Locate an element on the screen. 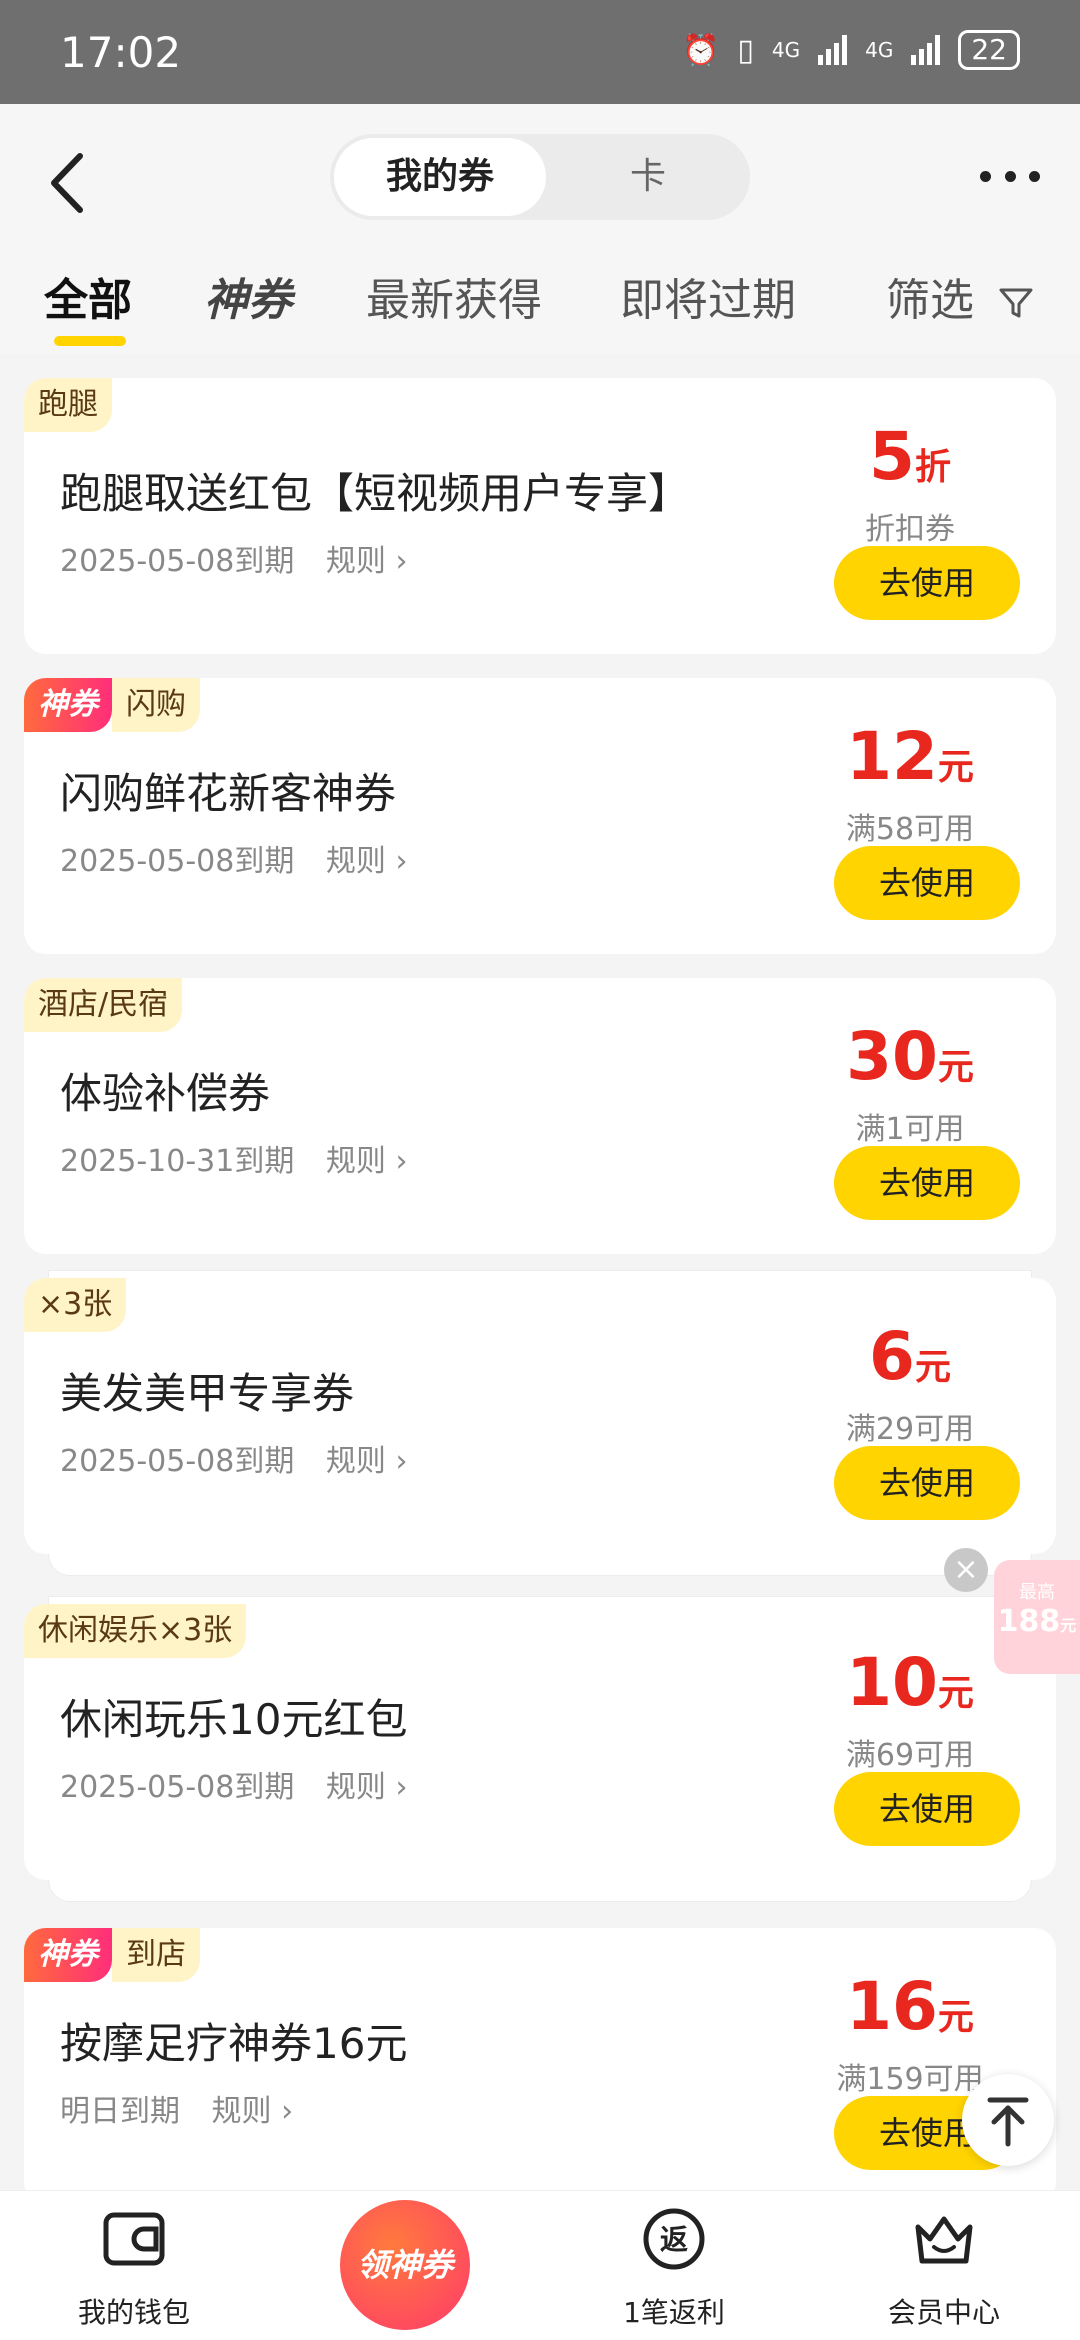  category-tag: 到店 is located at coordinates (156, 1955).